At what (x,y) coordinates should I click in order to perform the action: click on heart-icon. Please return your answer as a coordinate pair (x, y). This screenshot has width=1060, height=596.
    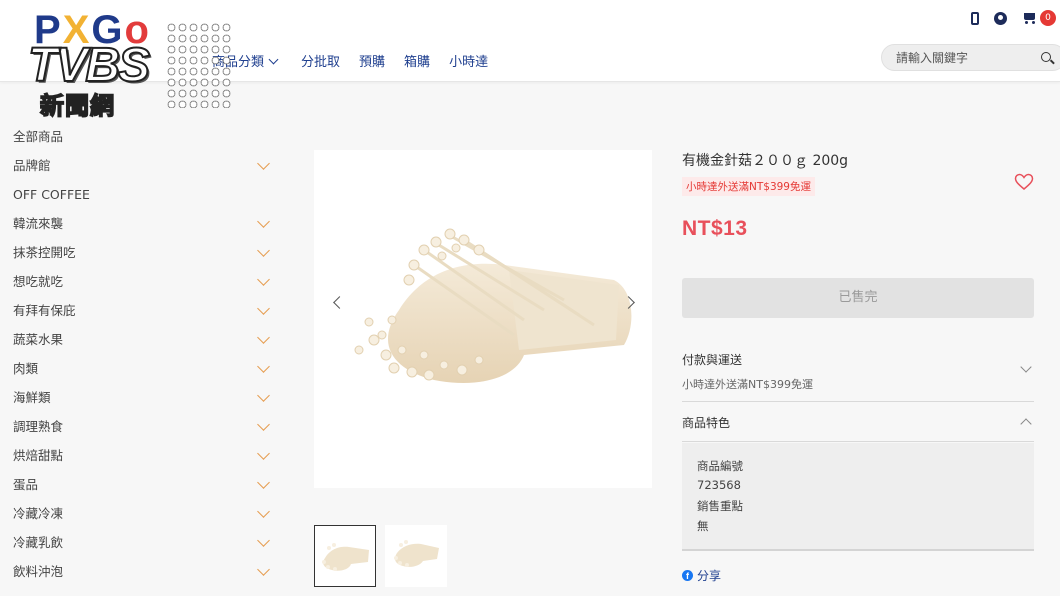
    Looking at the image, I should click on (1024, 182).